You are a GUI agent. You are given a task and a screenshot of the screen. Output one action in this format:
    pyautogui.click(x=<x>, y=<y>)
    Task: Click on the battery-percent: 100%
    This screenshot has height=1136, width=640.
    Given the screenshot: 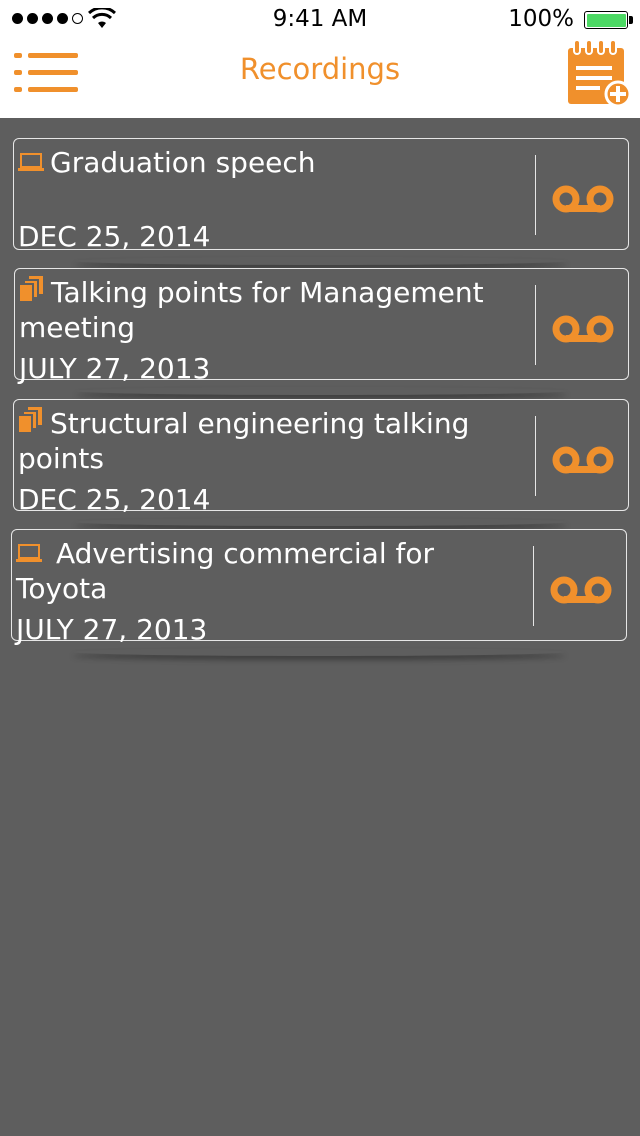 What is the action you would take?
    pyautogui.click(x=541, y=19)
    